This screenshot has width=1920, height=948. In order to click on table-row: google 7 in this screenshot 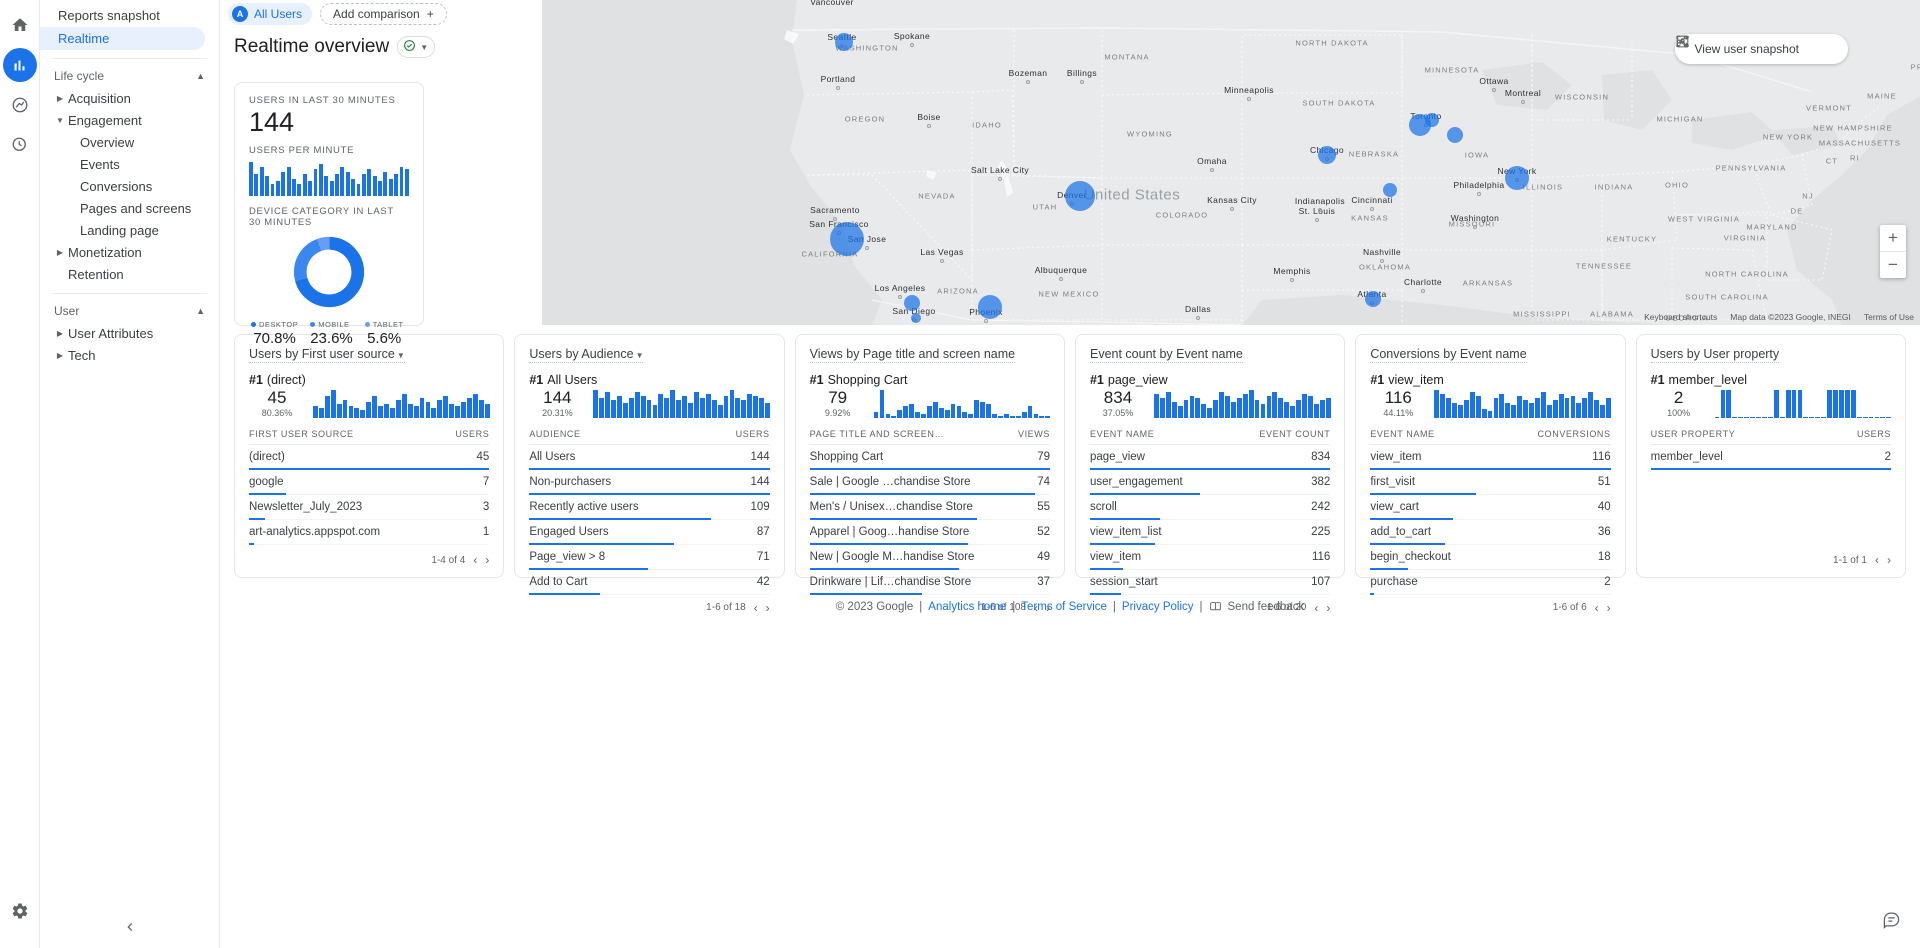, I will do `click(369, 482)`.